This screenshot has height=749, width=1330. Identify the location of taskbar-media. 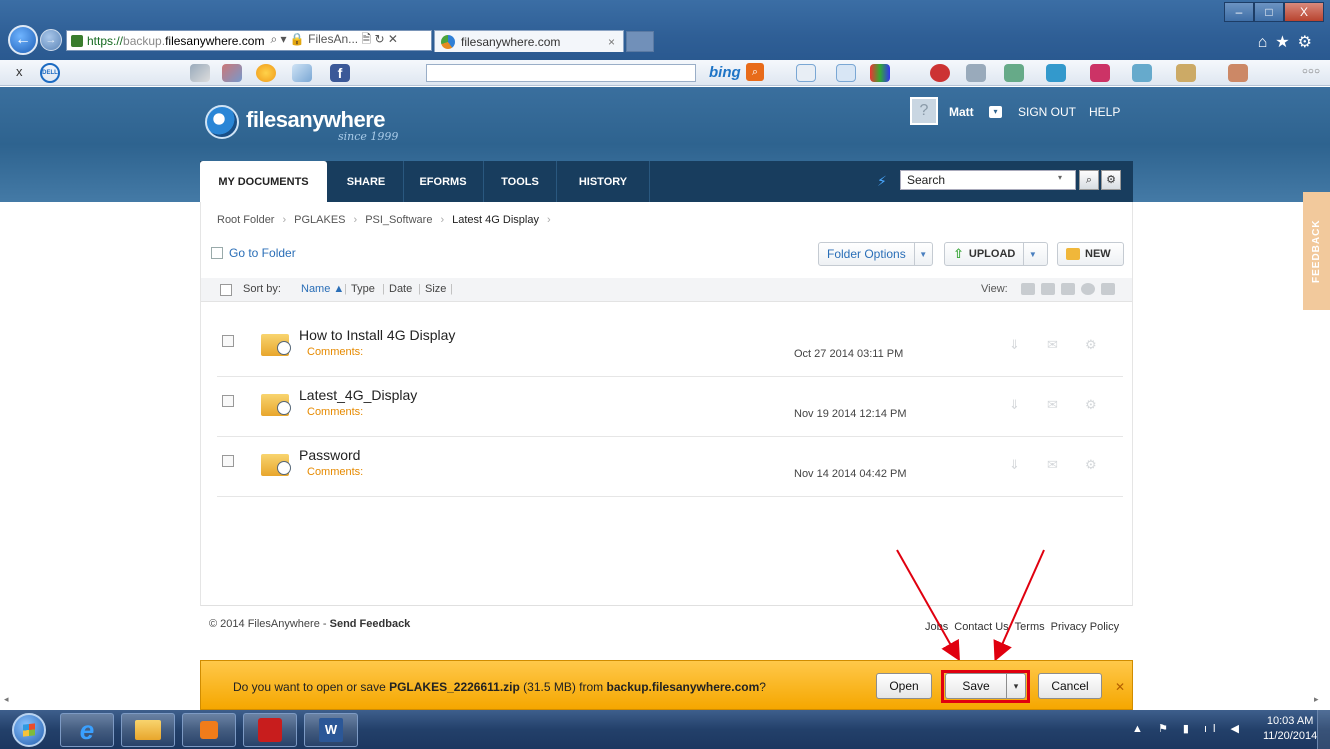
(209, 730).